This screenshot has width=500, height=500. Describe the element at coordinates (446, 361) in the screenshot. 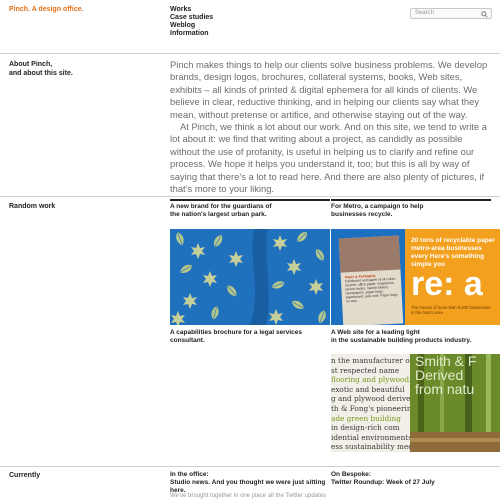

I see `smith-title-line: Smith & F` at that location.